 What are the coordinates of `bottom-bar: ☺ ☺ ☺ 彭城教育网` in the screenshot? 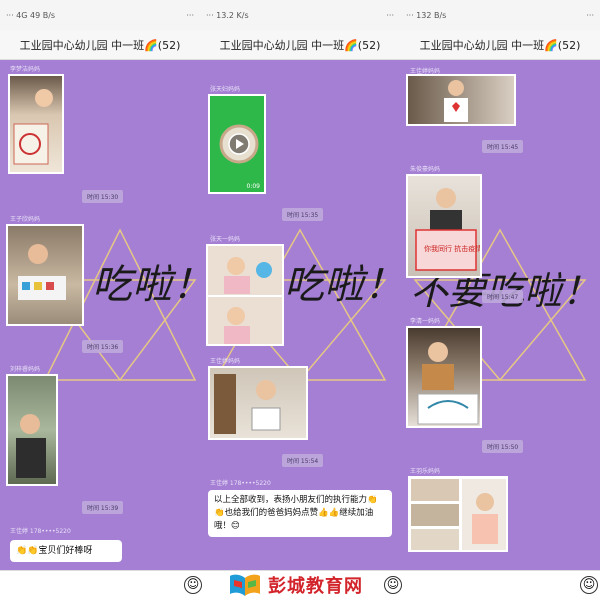 It's located at (300, 585).